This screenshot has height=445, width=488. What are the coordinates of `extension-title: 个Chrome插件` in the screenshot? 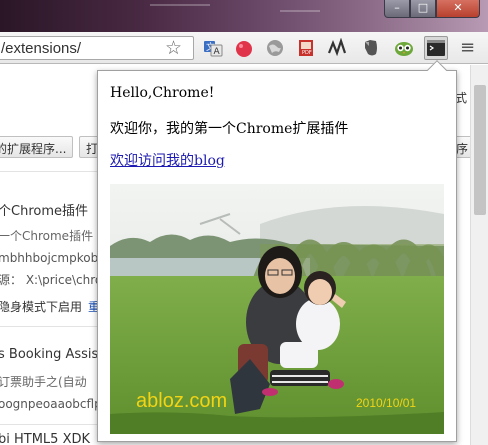 It's located at (44, 211).